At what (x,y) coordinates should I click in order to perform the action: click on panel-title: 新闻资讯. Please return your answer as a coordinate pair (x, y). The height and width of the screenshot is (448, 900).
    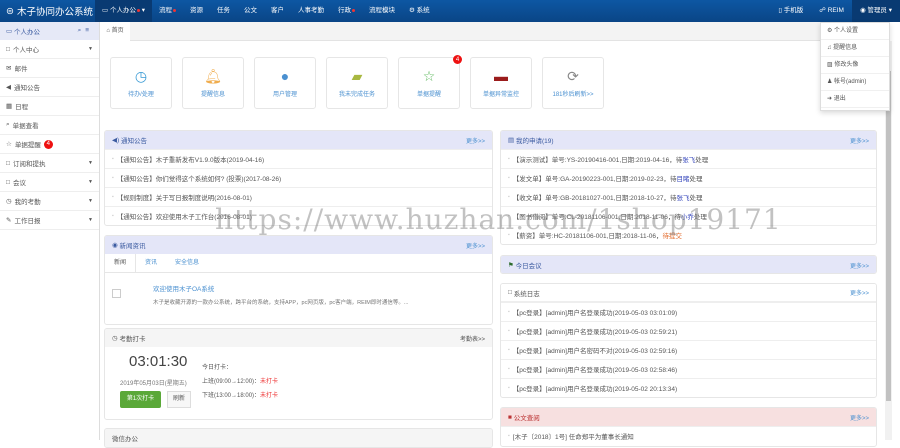
    Looking at the image, I should click on (132, 246).